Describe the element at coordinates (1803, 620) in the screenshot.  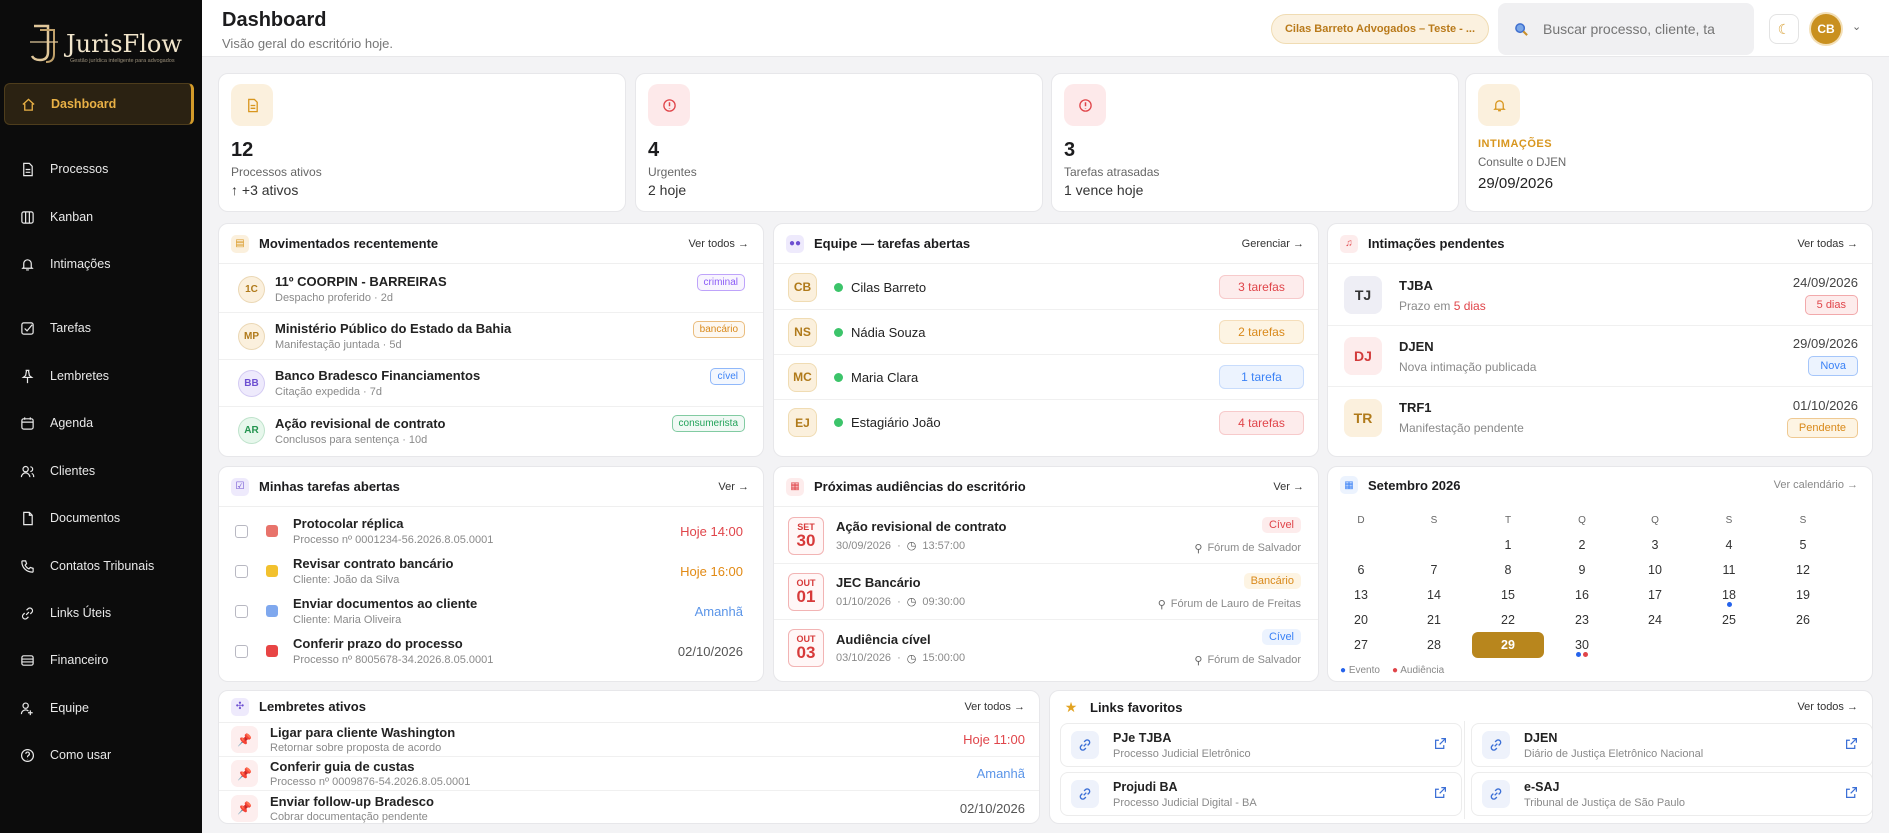
I see `calendar-day: 26` at that location.